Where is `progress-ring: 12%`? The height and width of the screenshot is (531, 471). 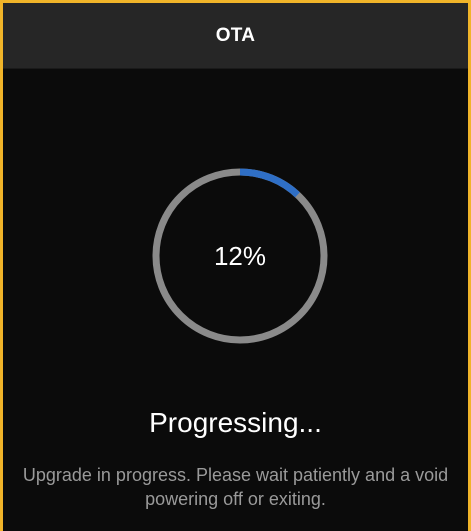
progress-ring: 12% is located at coordinates (240, 256).